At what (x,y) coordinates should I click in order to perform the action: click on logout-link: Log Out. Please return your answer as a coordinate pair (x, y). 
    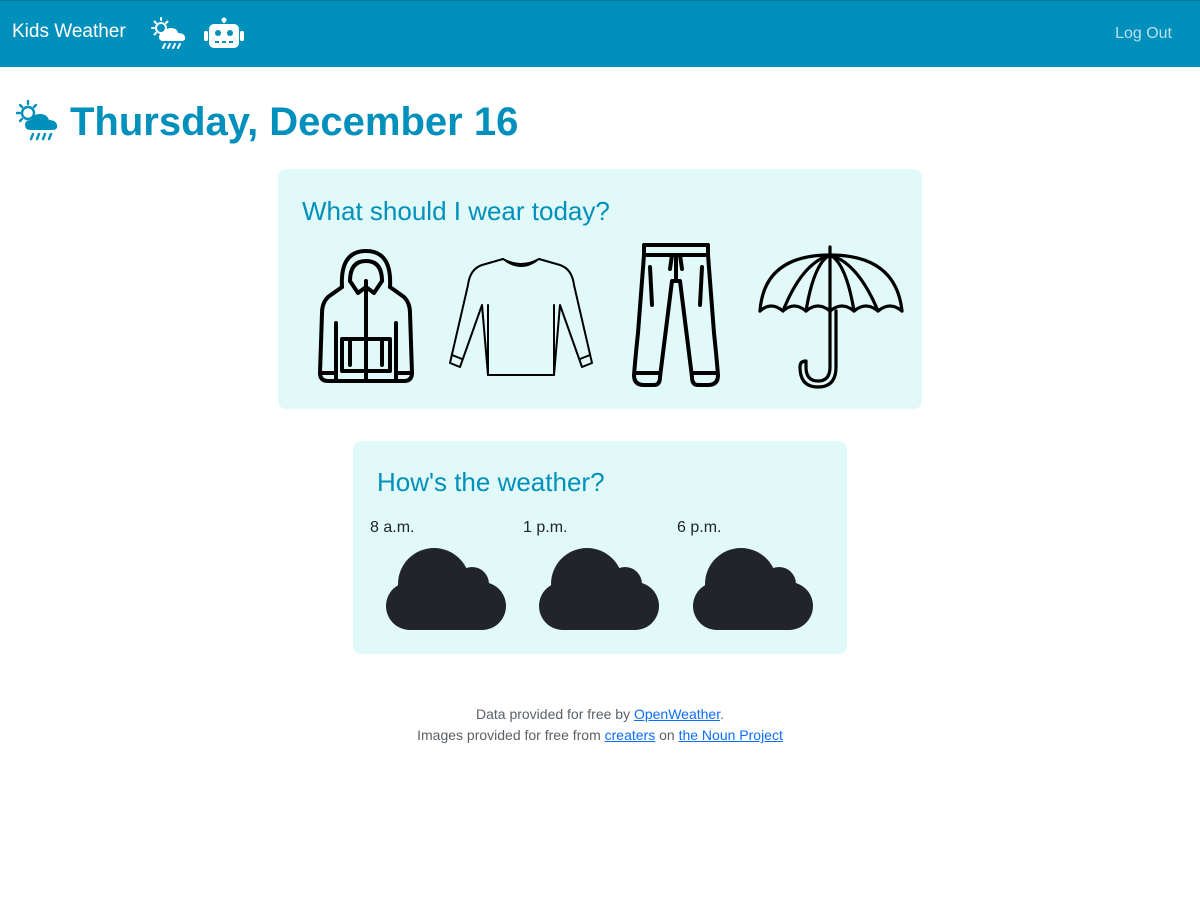
    Looking at the image, I should click on (1143, 34).